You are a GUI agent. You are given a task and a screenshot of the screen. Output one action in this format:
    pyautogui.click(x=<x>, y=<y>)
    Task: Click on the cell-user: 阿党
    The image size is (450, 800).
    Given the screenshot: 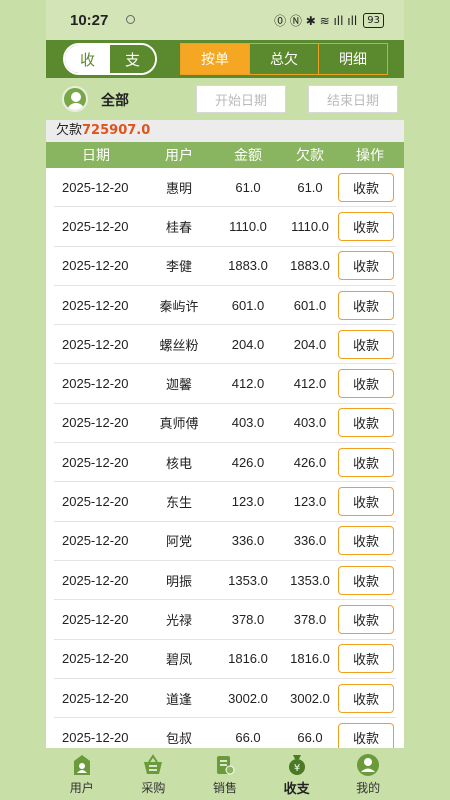 What is the action you would take?
    pyautogui.click(x=178, y=543)
    